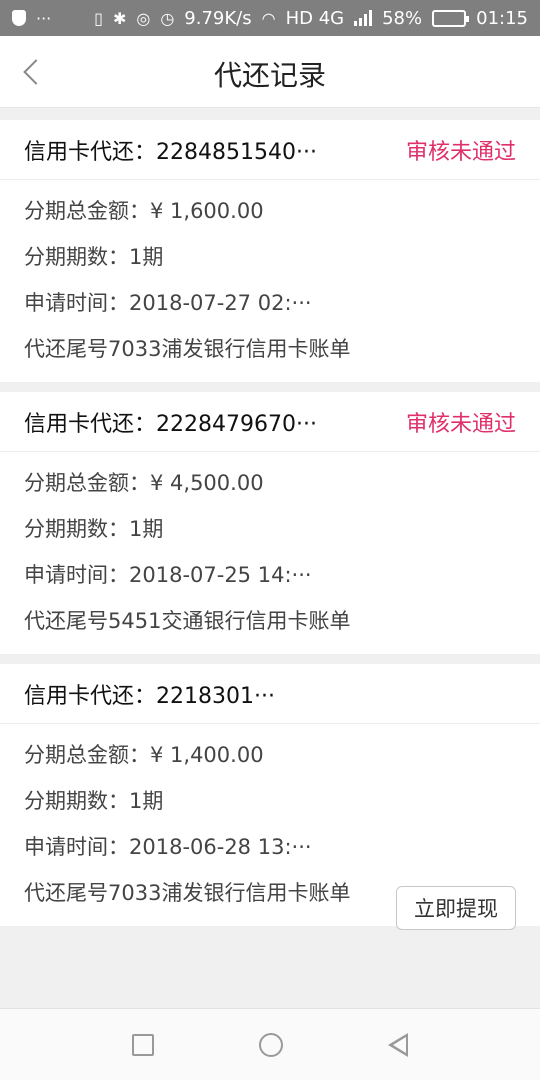  What do you see at coordinates (168, 303) in the screenshot?
I see `record-time: 申请时间：2018-07-27 02:···` at bounding box center [168, 303].